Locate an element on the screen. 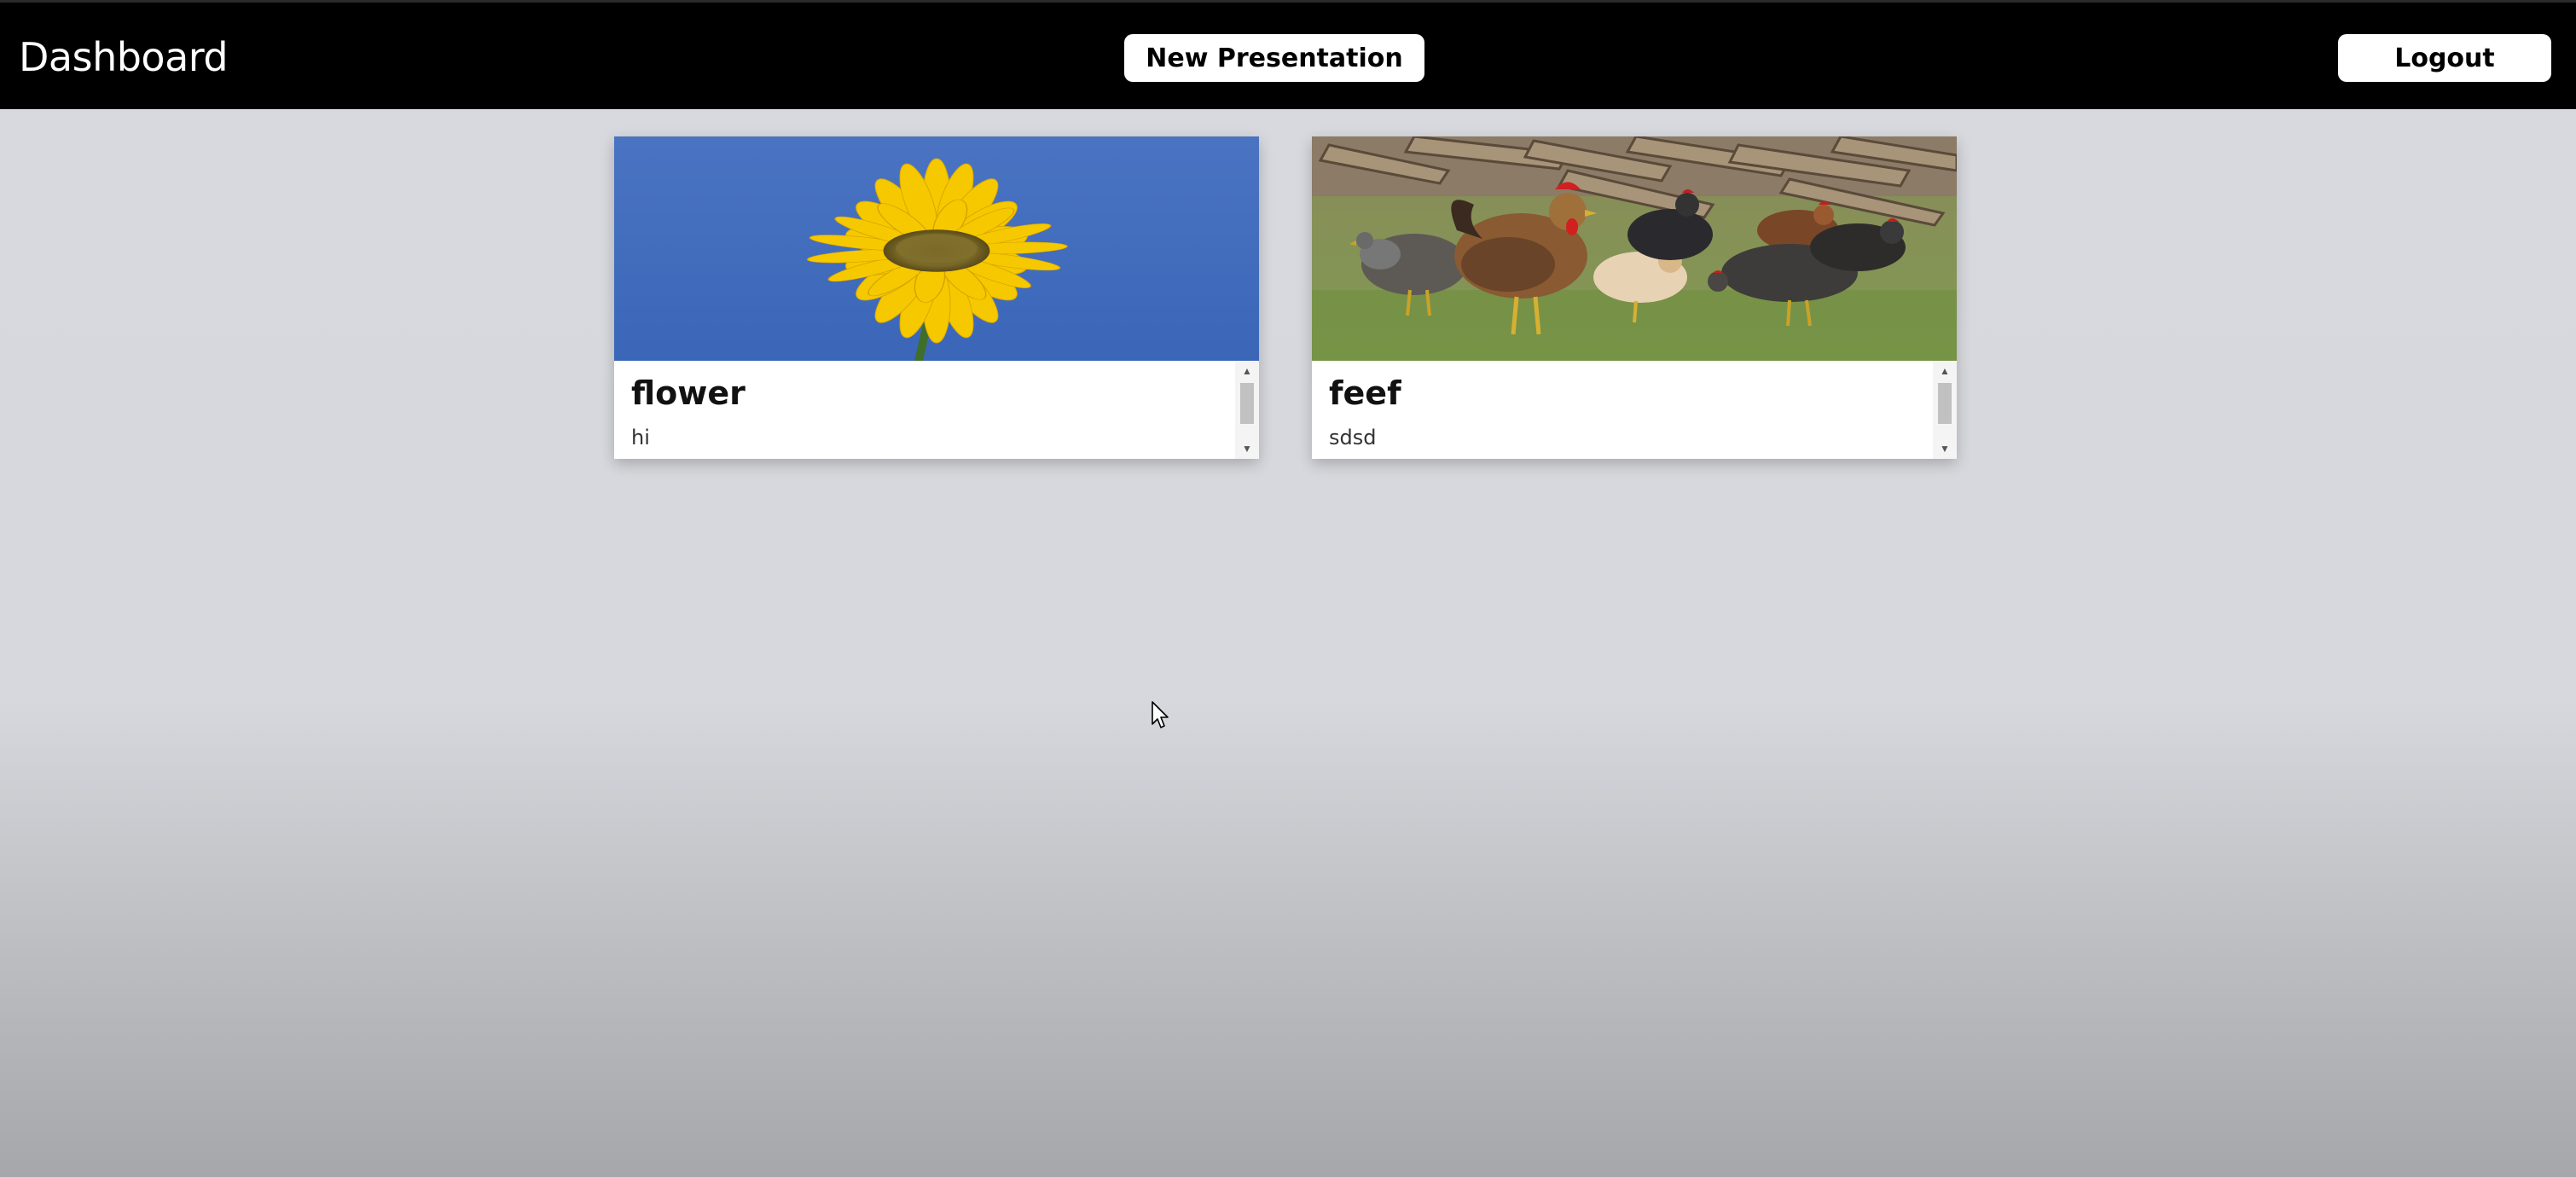 This screenshot has width=2576, height=1177. chickens-thumbnail-icon is located at coordinates (1634, 248).